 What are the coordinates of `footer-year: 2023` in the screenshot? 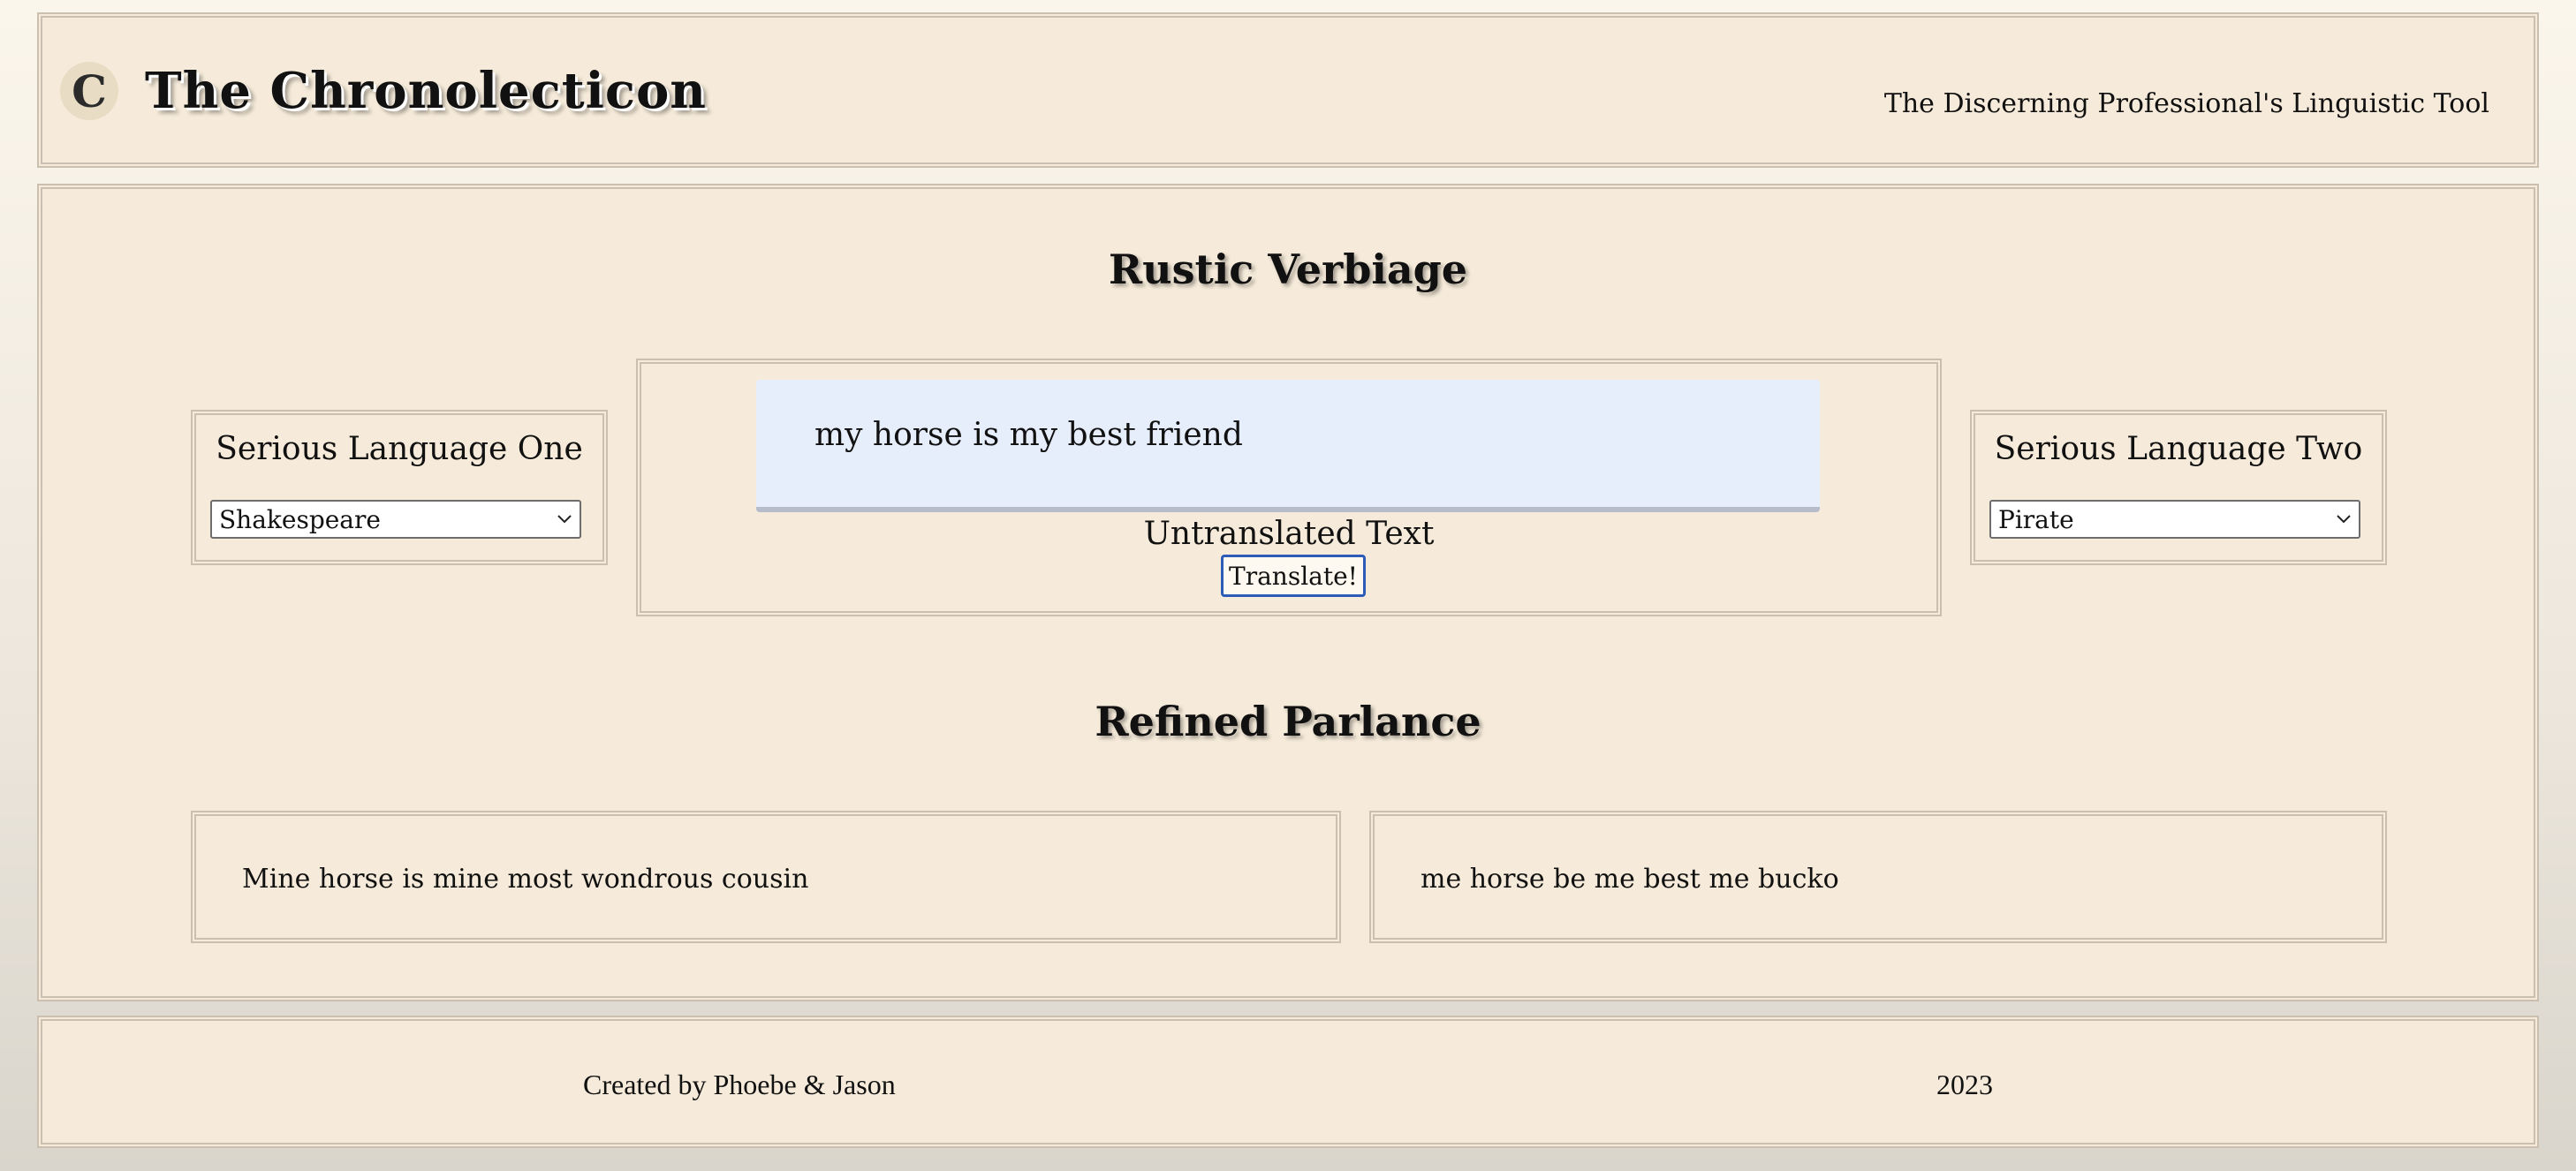 It's located at (1965, 1084).